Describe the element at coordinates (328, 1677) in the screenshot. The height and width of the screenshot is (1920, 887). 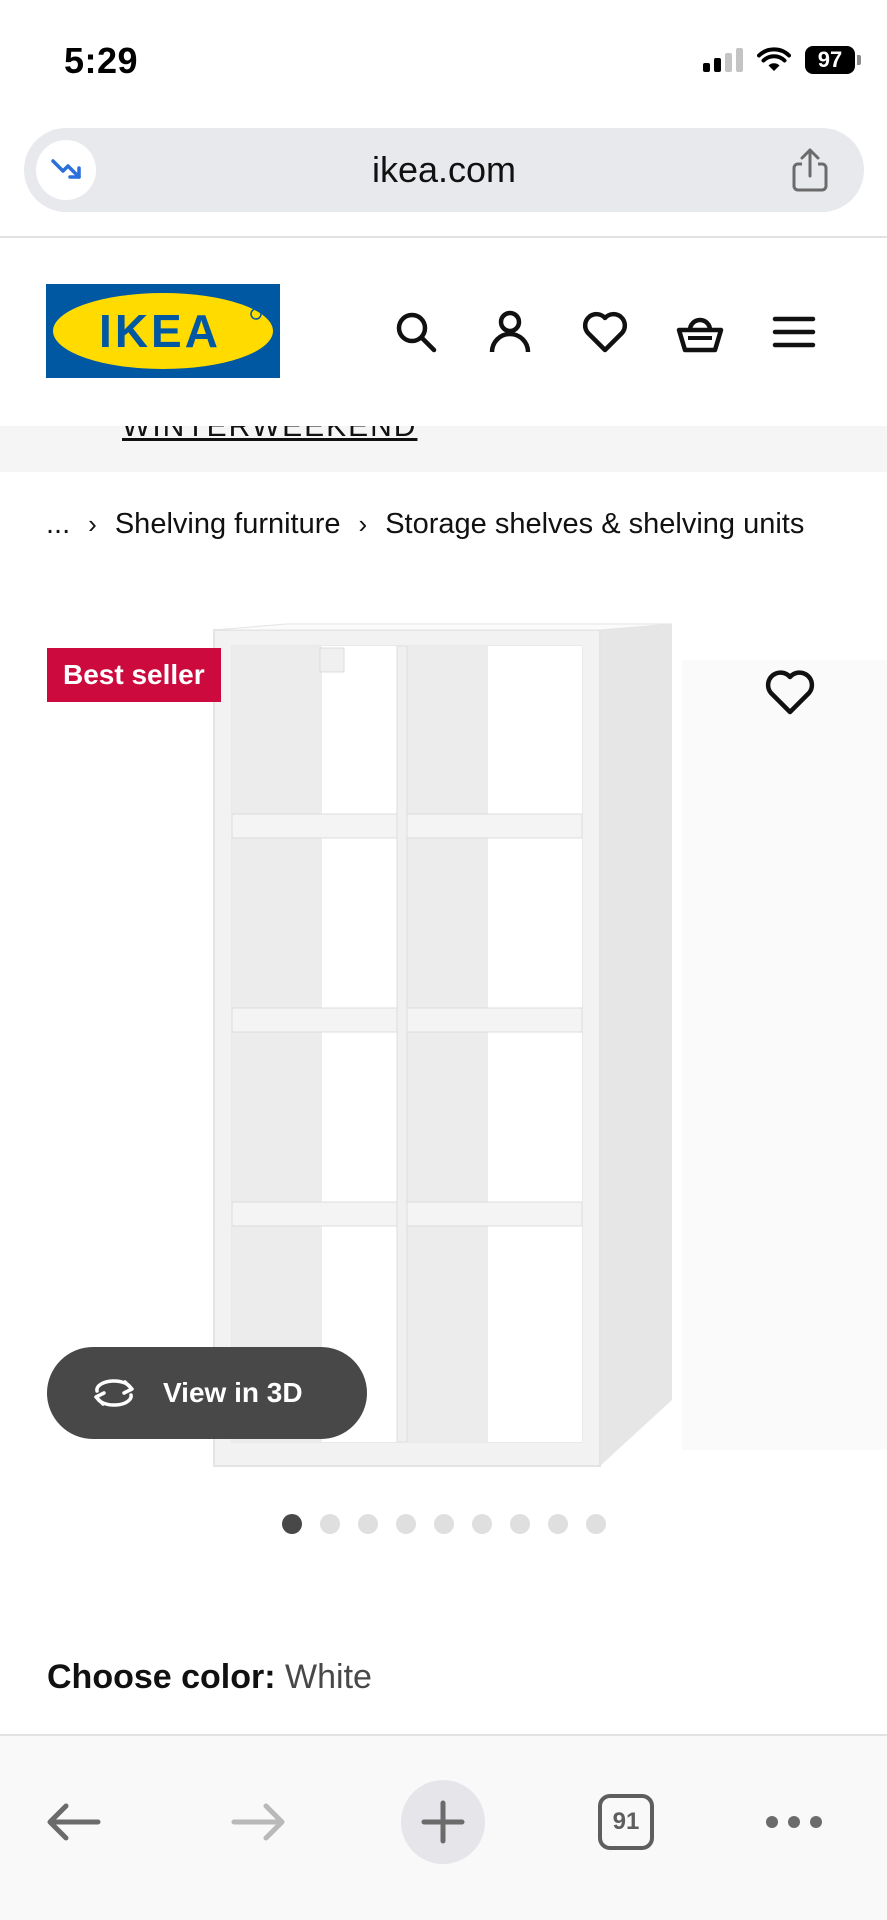
I see `color-selector-value: White` at that location.